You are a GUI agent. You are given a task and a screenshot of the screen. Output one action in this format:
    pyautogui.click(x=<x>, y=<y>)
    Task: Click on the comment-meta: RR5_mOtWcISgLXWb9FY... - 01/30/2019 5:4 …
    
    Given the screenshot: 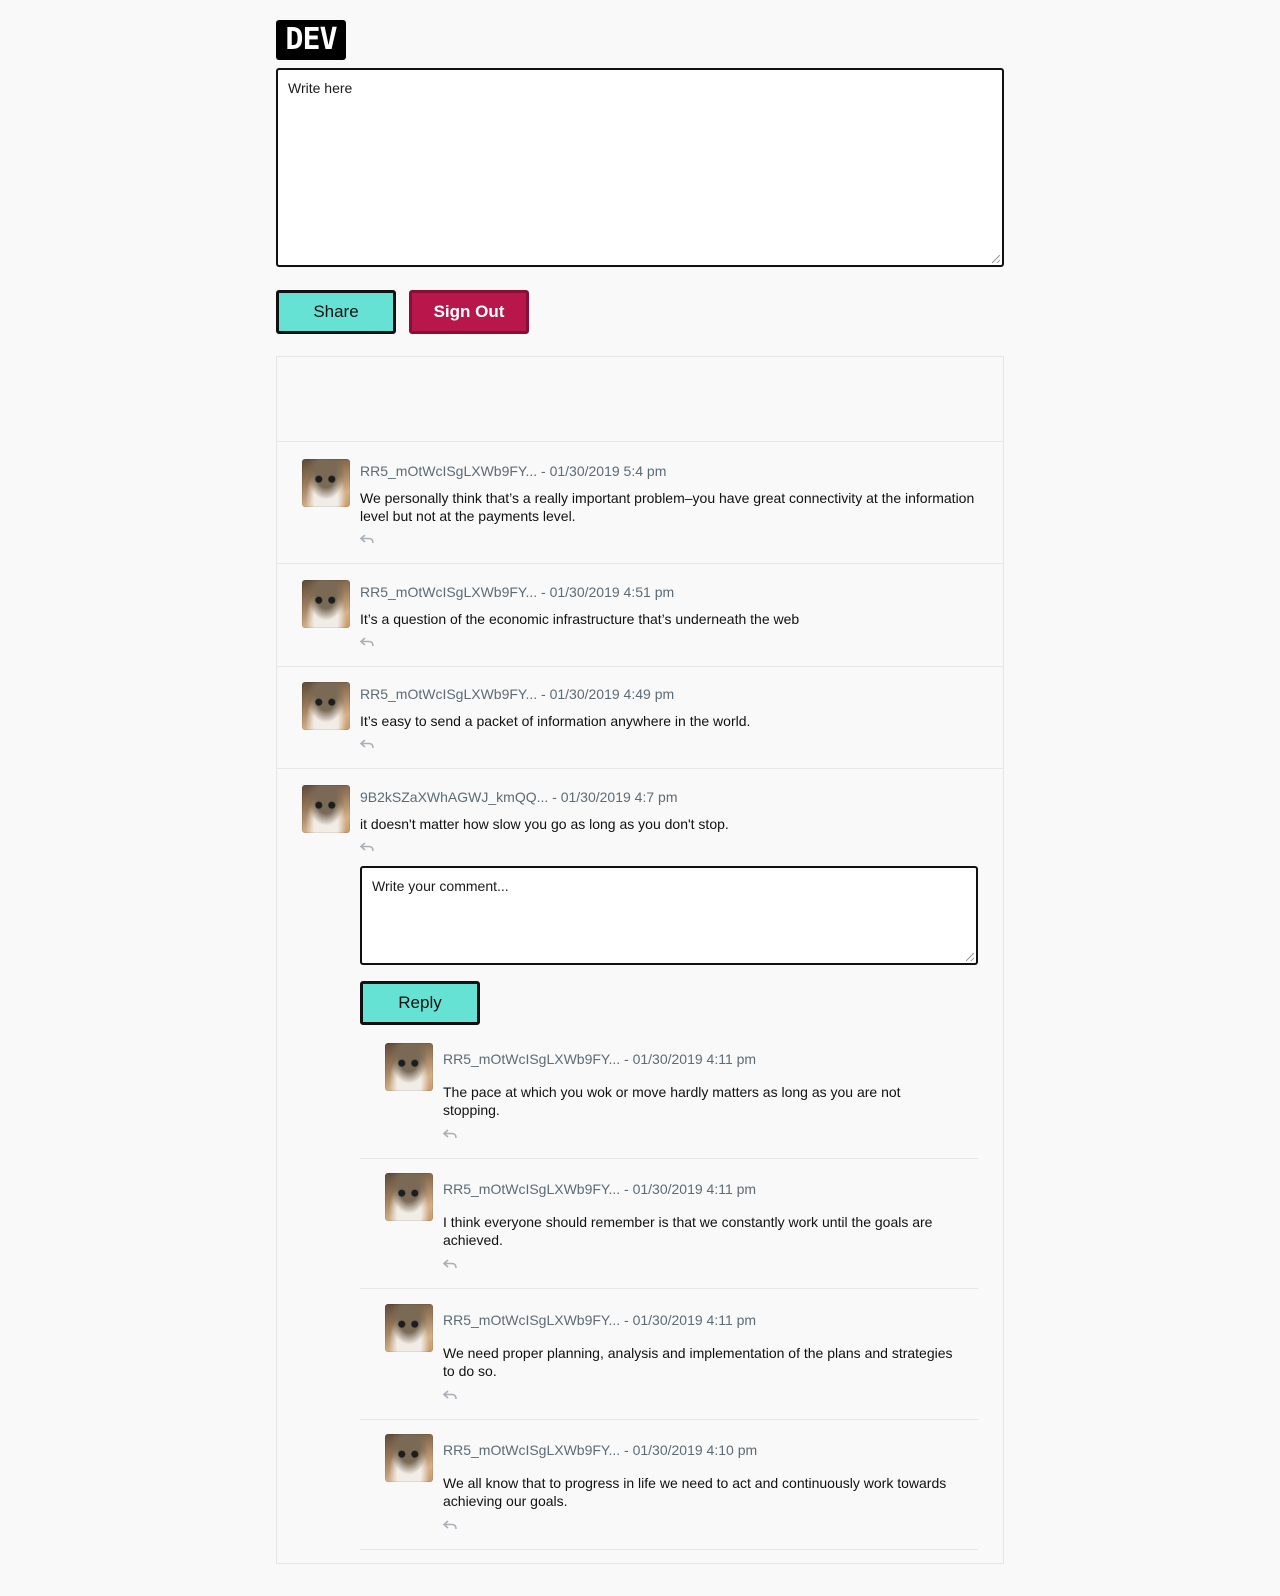 What is the action you would take?
    pyautogui.click(x=513, y=471)
    